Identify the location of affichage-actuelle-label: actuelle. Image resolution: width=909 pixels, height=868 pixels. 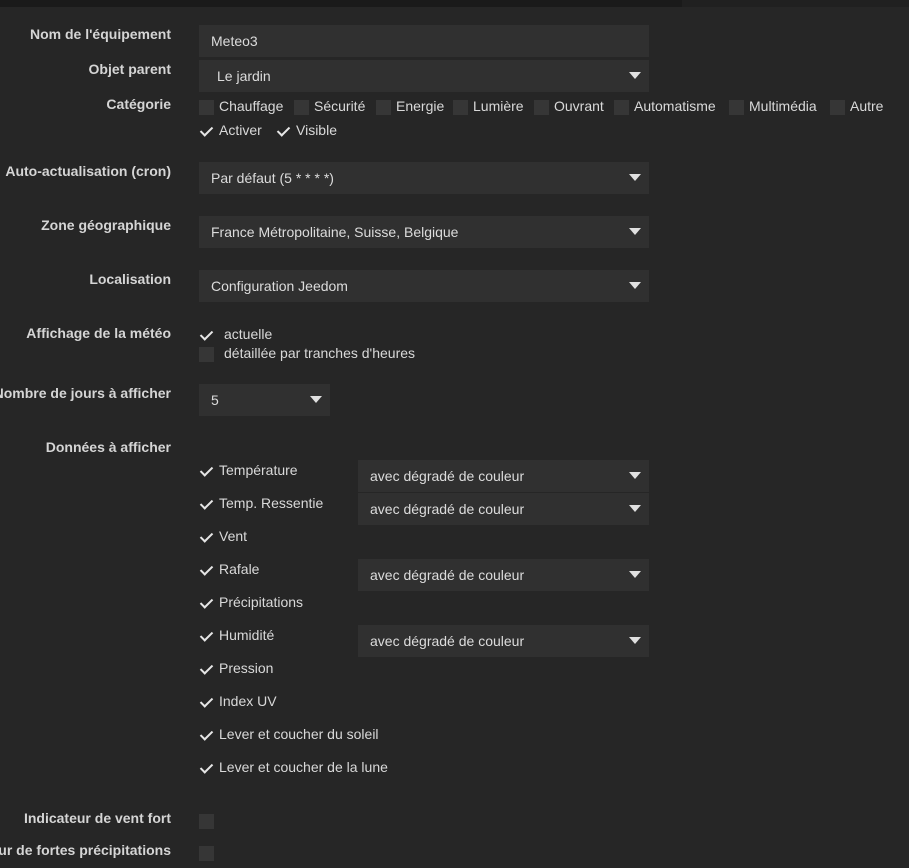
(248, 334).